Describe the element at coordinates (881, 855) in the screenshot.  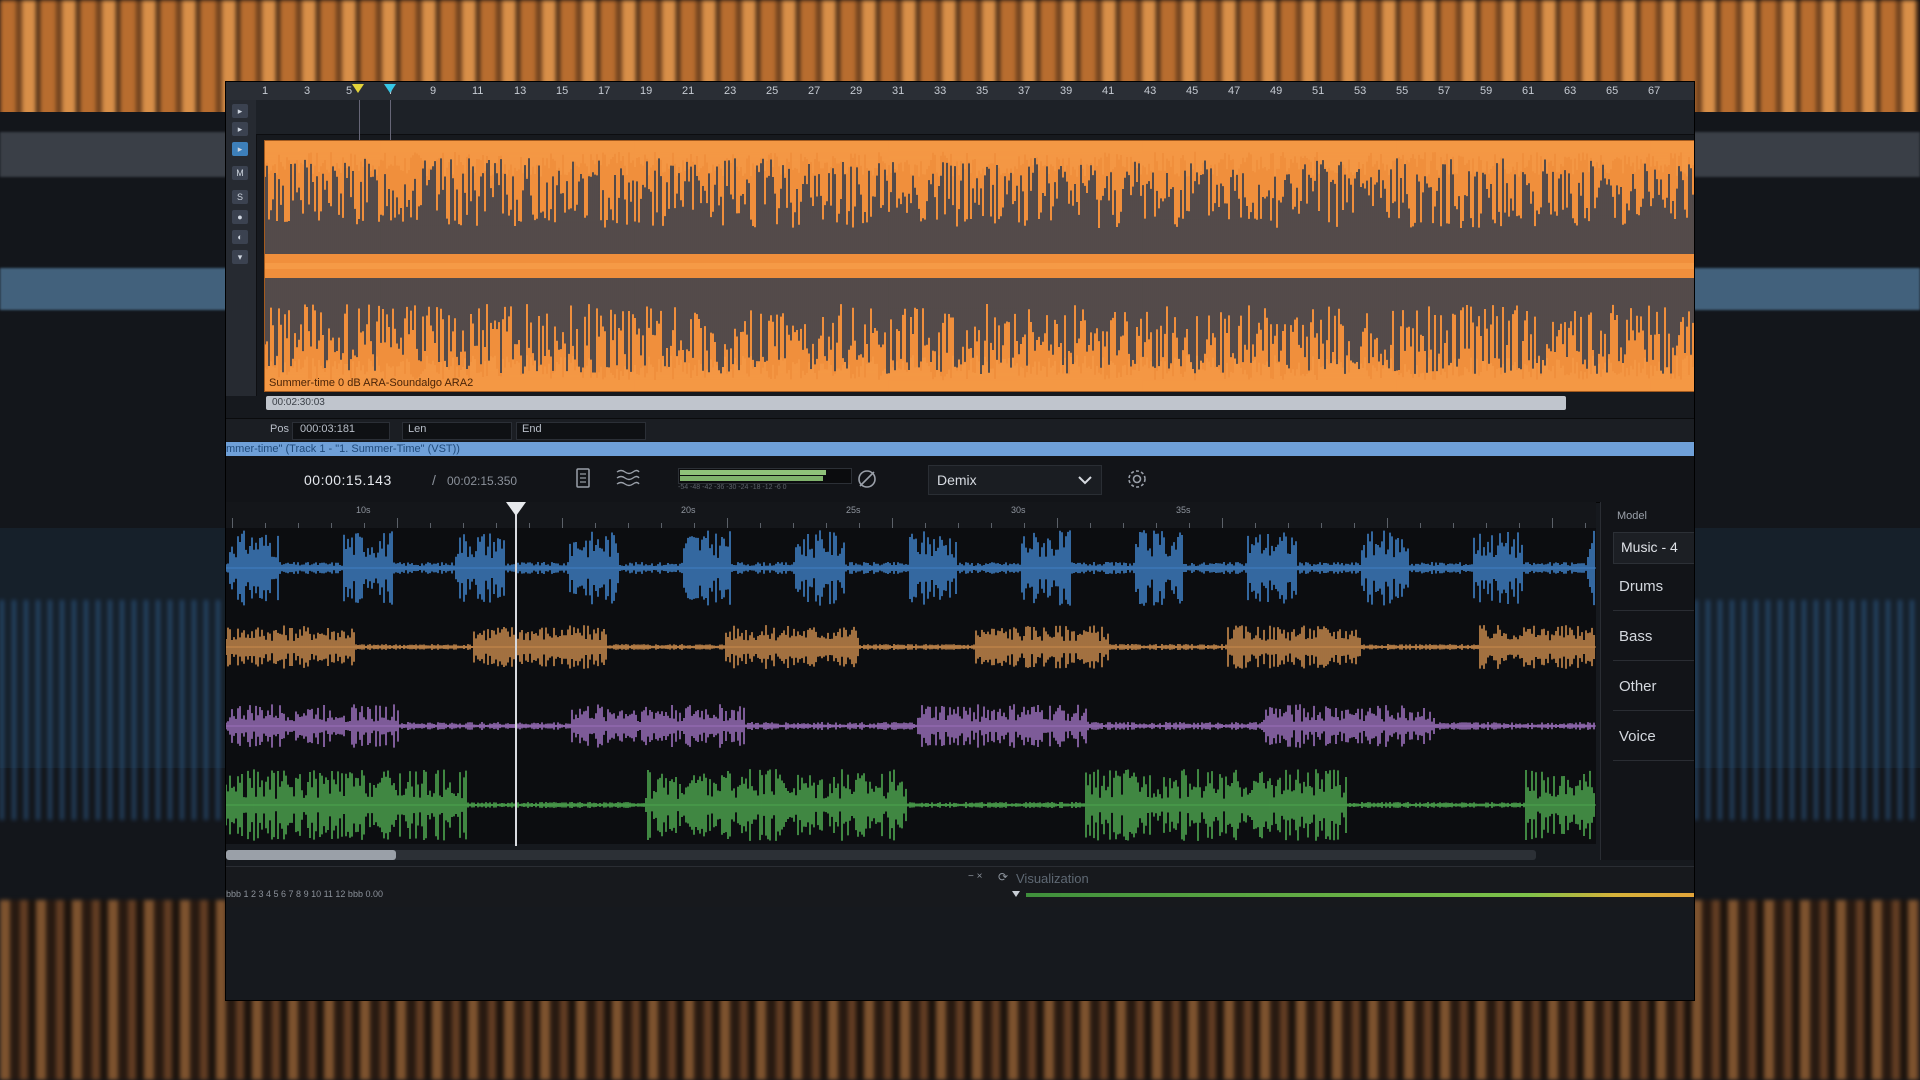
I see `horizontal-scrollbar` at that location.